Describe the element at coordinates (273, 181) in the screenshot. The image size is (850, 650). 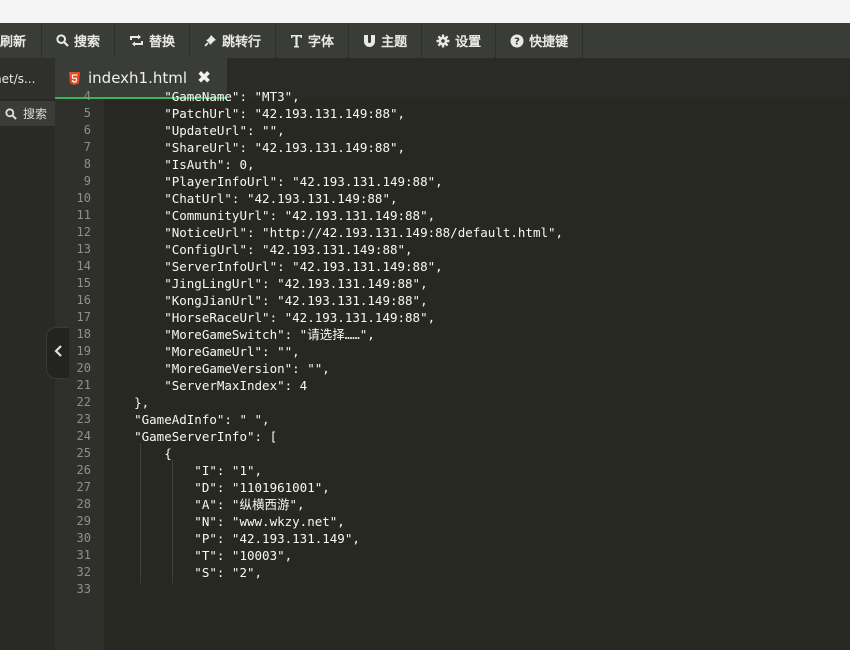
I see `code-text: "PlayerInfoUrl": "42.193.131.149:88",` at that location.